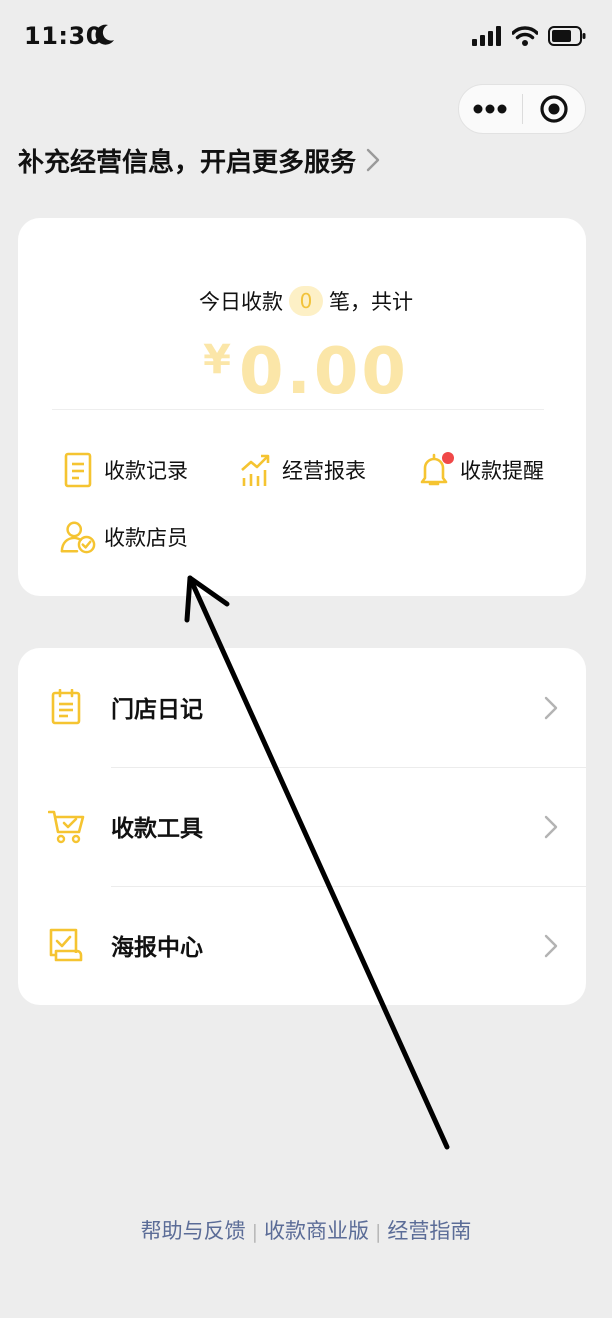 This screenshot has width=612, height=1318. What do you see at coordinates (302, 707) in the screenshot?
I see `menu-item-store-diary: 门店日记` at bounding box center [302, 707].